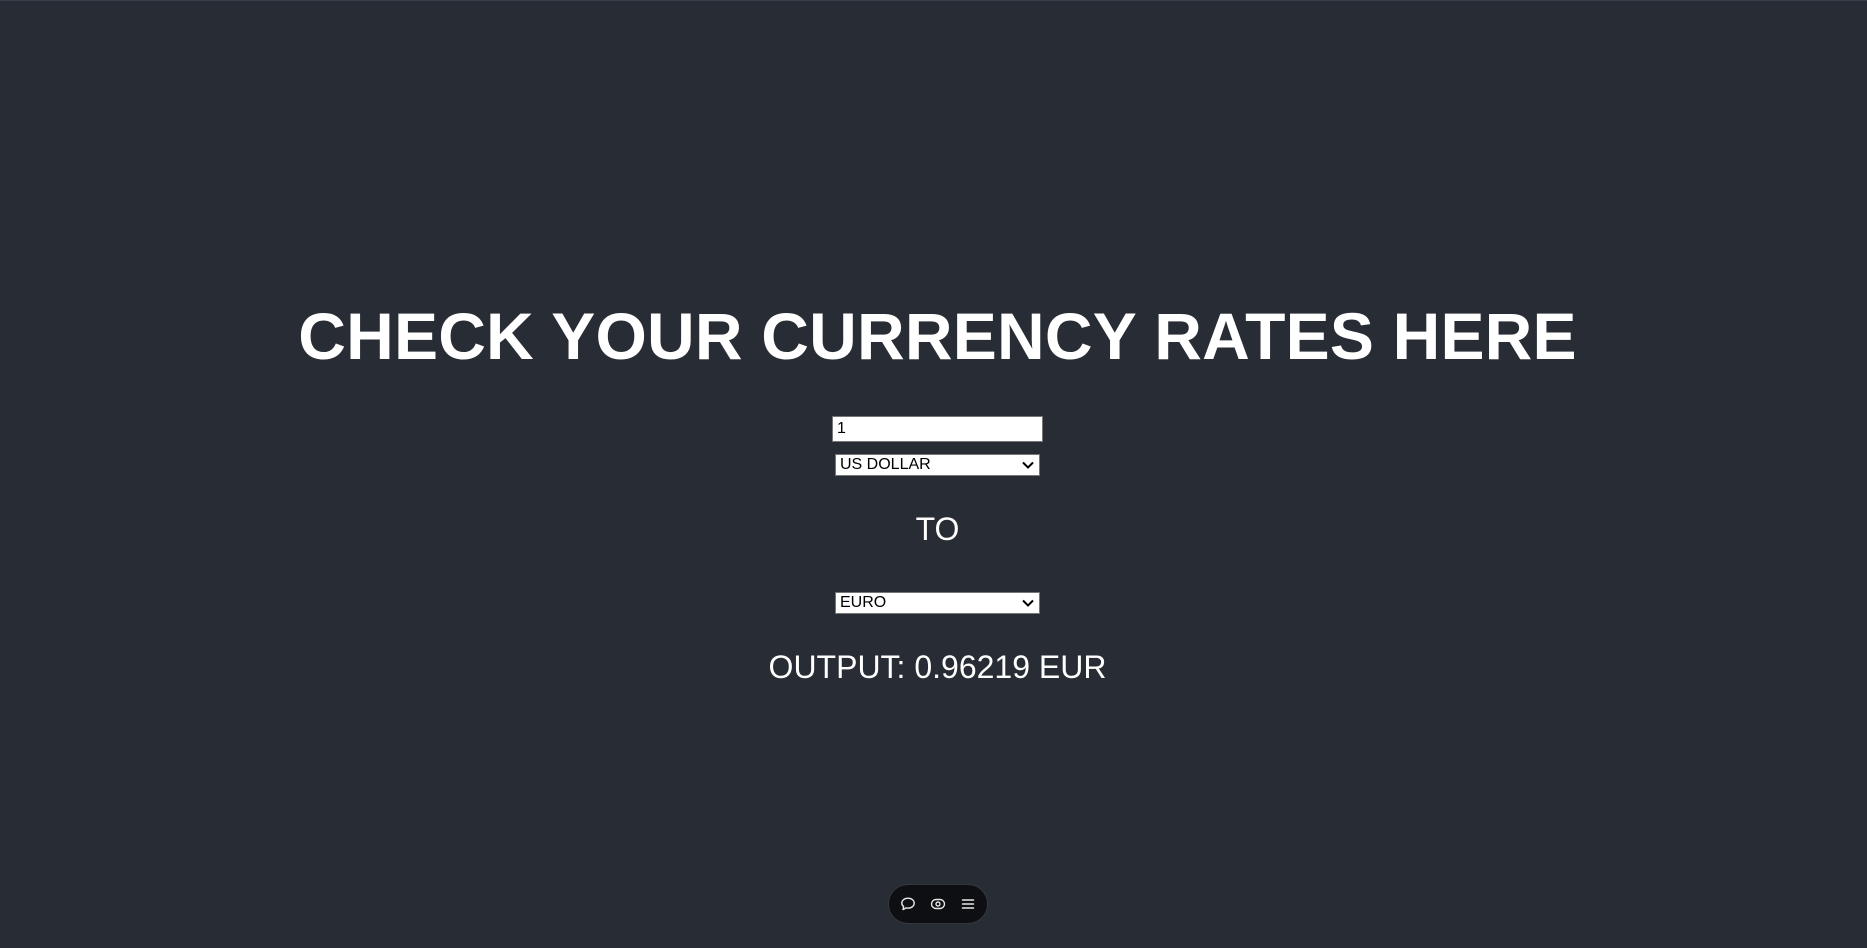  Describe the element at coordinates (937, 529) in the screenshot. I see `to-label: TO` at that location.